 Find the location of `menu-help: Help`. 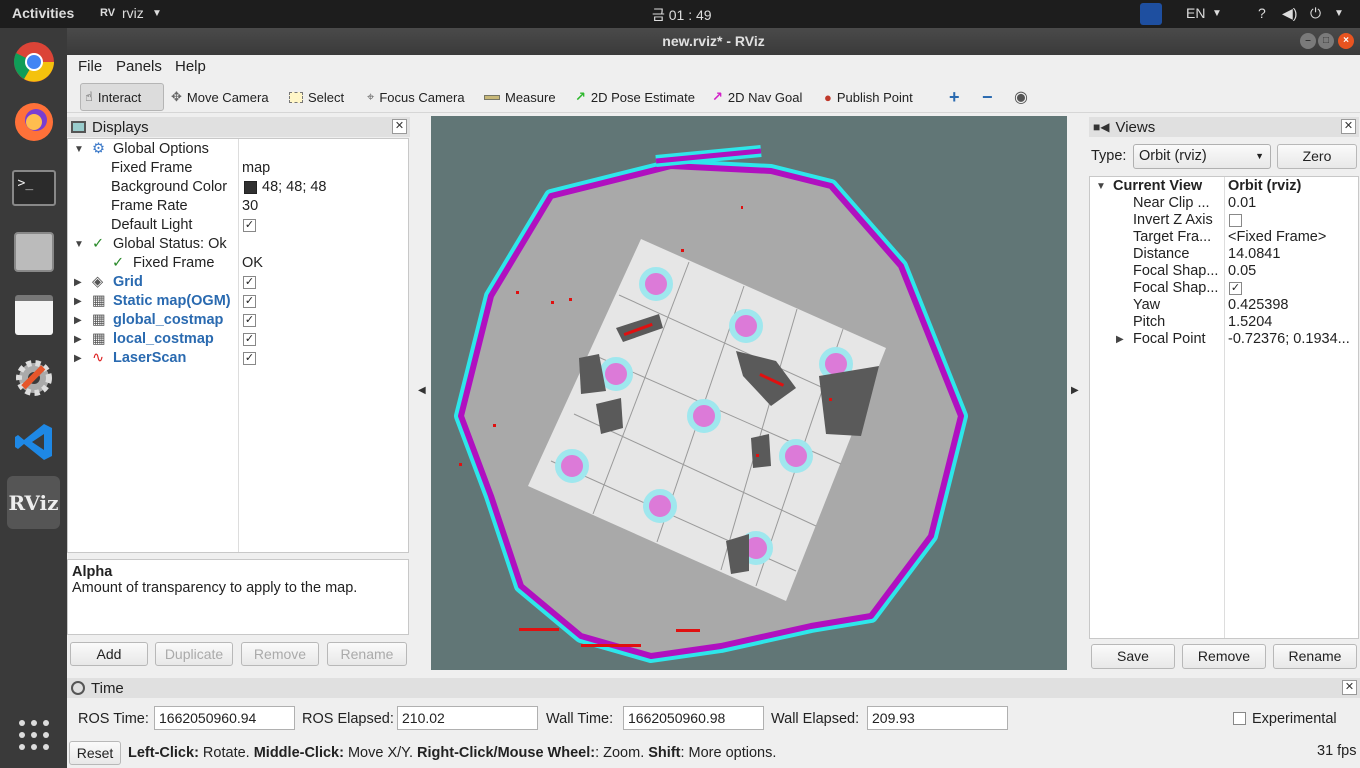

menu-help: Help is located at coordinates (190, 66).